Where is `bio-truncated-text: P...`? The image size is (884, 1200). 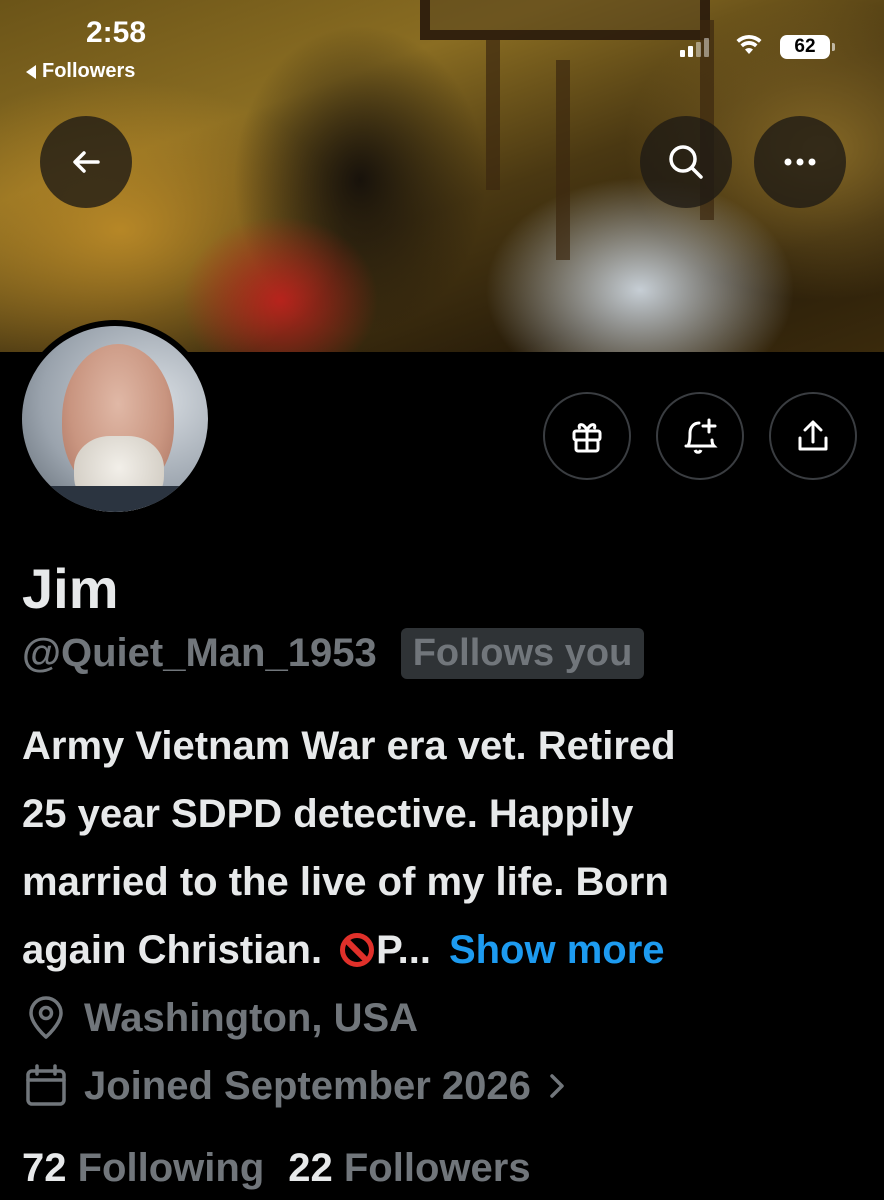 bio-truncated-text: P... is located at coordinates (403, 950).